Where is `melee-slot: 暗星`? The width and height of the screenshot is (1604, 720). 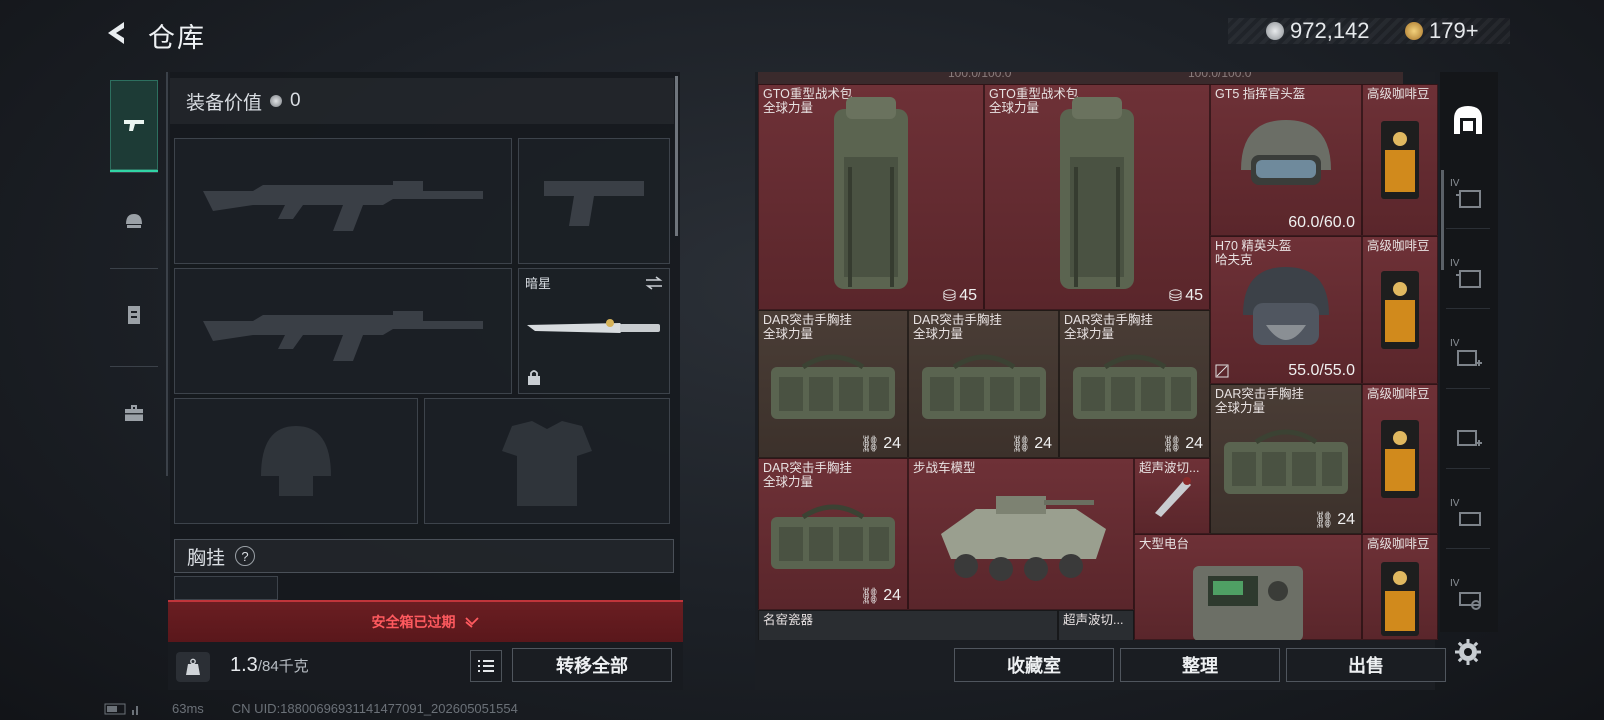 melee-slot: 暗星 is located at coordinates (594, 331).